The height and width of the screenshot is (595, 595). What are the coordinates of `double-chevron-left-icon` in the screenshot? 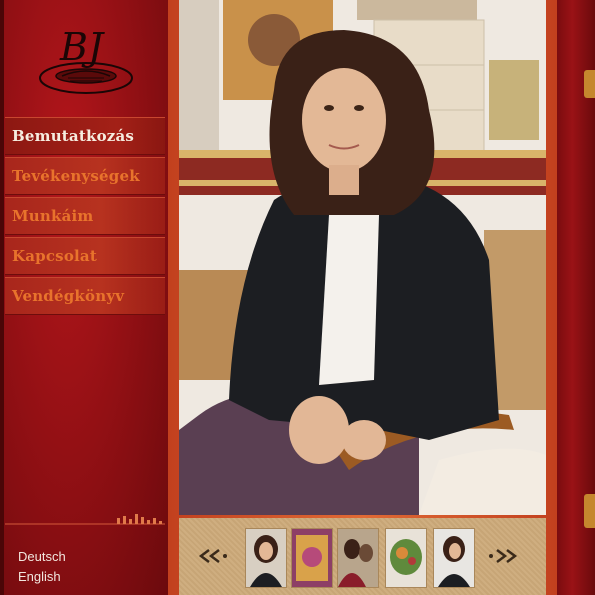 It's located at (212, 556).